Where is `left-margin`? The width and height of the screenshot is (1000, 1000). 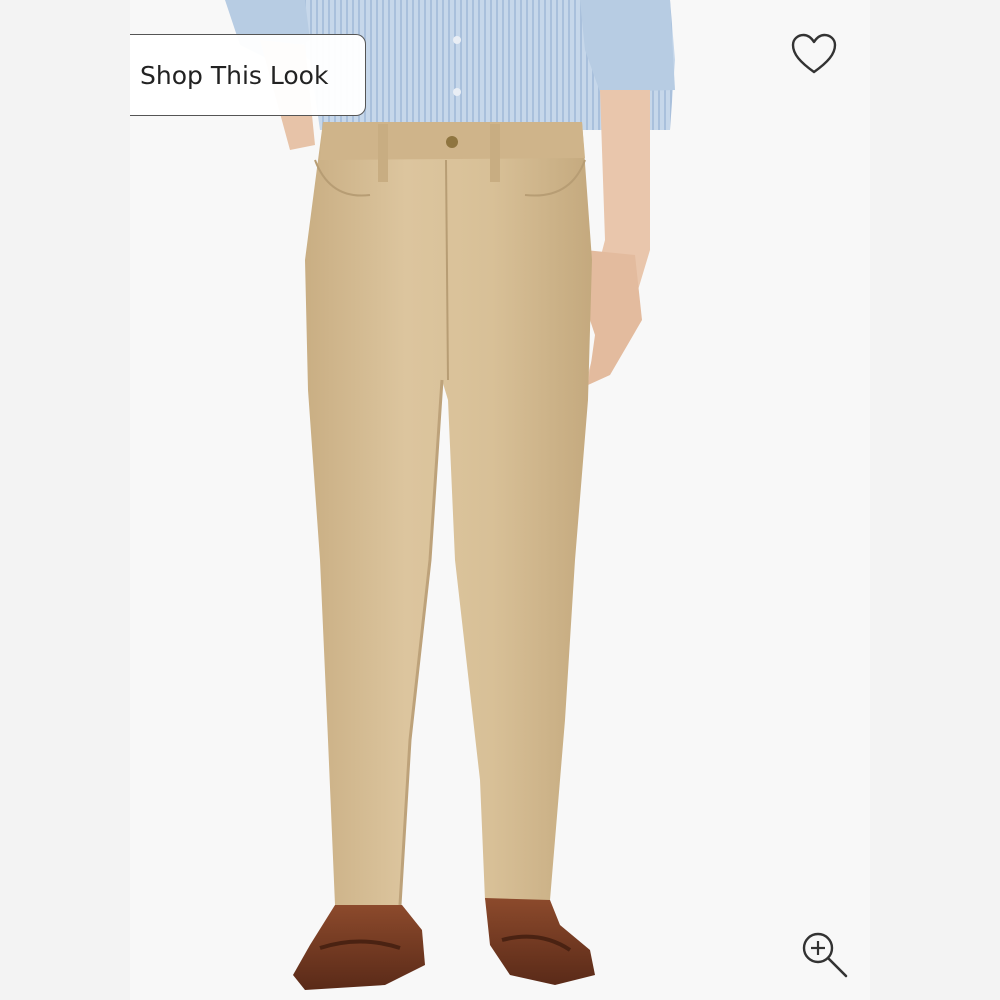
left-margin is located at coordinates (65, 500).